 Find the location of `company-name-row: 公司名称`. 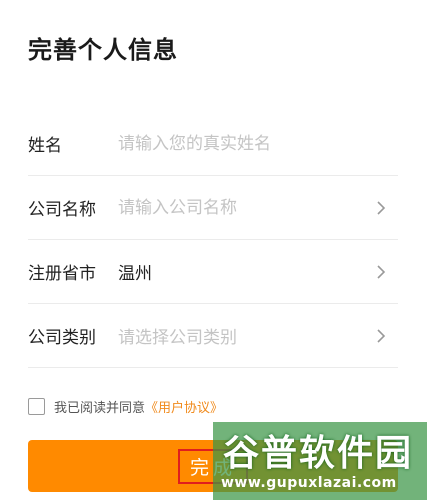

company-name-row: 公司名称 is located at coordinates (213, 208).